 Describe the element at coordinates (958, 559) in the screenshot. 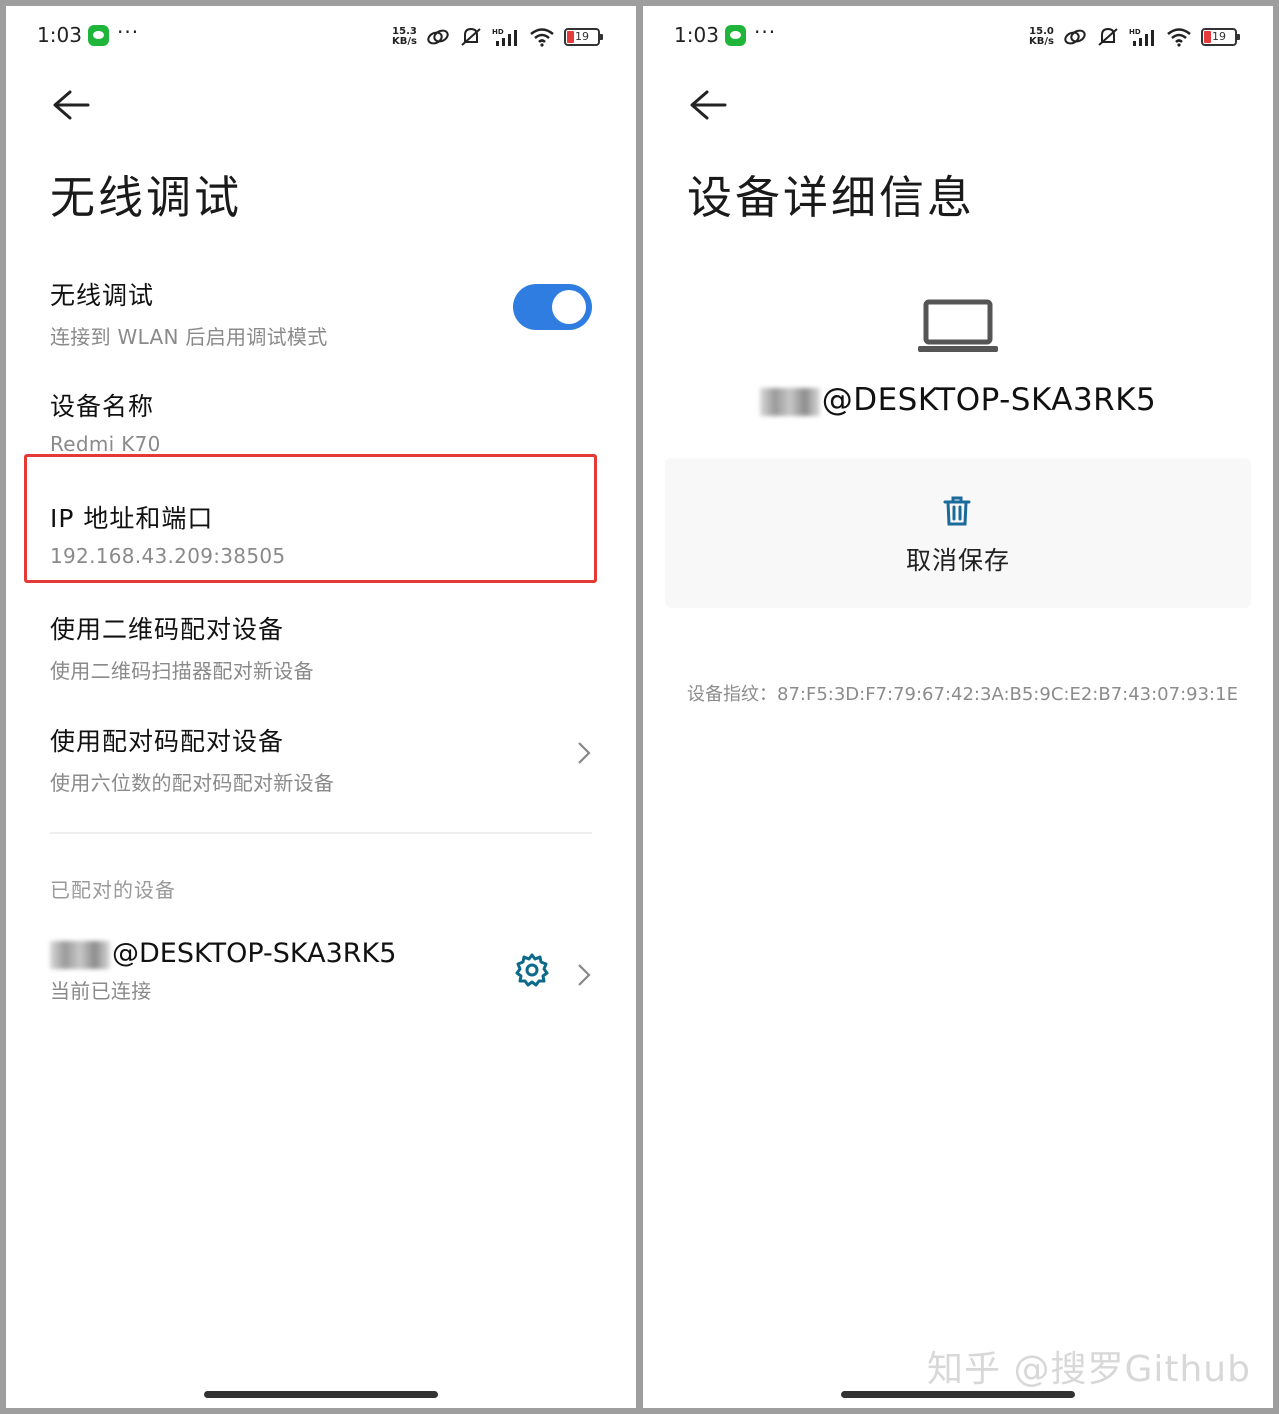

I see `forget-device-button: 取消保存` at that location.